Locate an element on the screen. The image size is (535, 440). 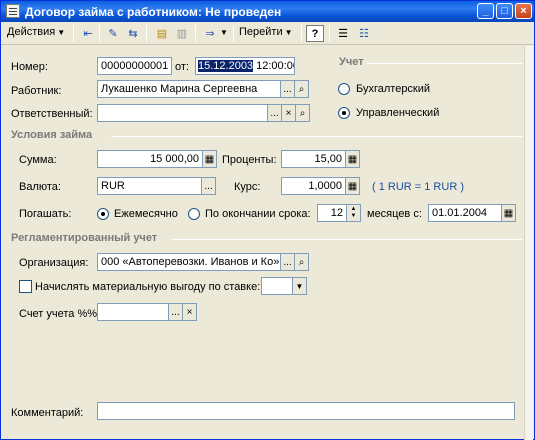
number-label: Номер: is located at coordinates (29, 67).